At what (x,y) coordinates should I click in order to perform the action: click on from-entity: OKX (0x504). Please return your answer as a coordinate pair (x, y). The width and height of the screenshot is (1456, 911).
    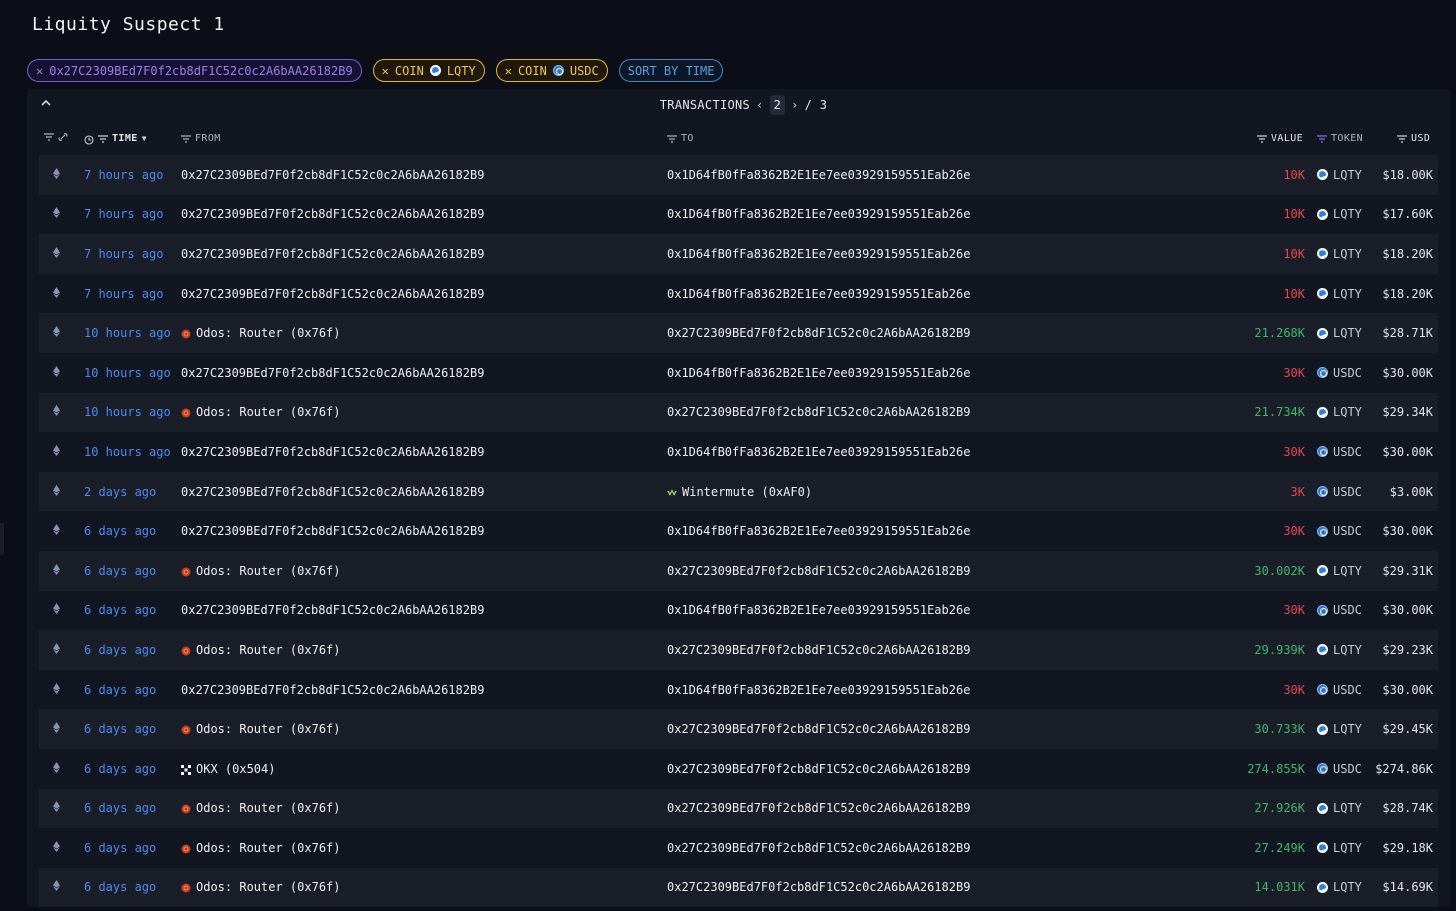
    Looking at the image, I should click on (228, 769).